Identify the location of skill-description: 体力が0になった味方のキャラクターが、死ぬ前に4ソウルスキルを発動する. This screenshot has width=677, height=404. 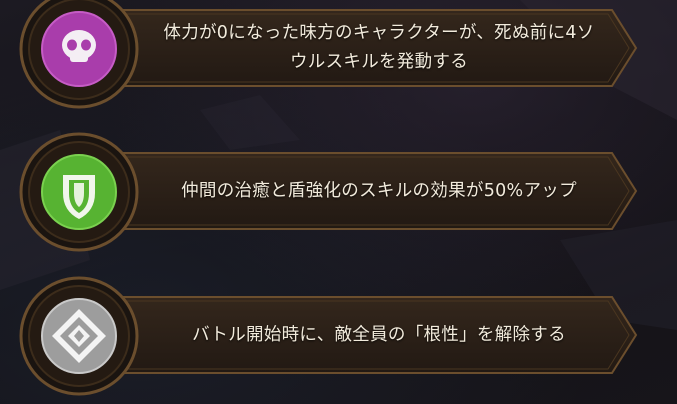
(379, 47).